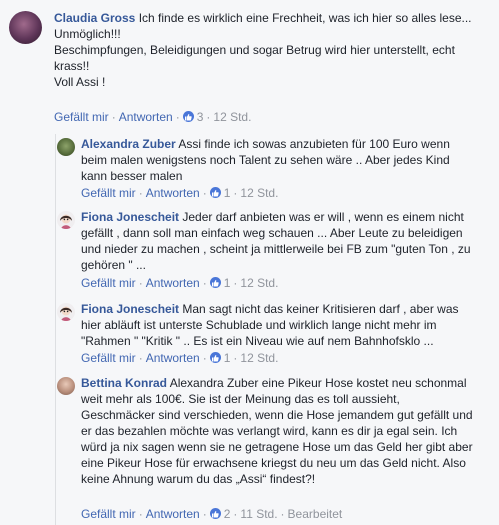 This screenshot has width=499, height=525. What do you see at coordinates (200, 117) in the screenshot?
I see `reaction-count: 3` at bounding box center [200, 117].